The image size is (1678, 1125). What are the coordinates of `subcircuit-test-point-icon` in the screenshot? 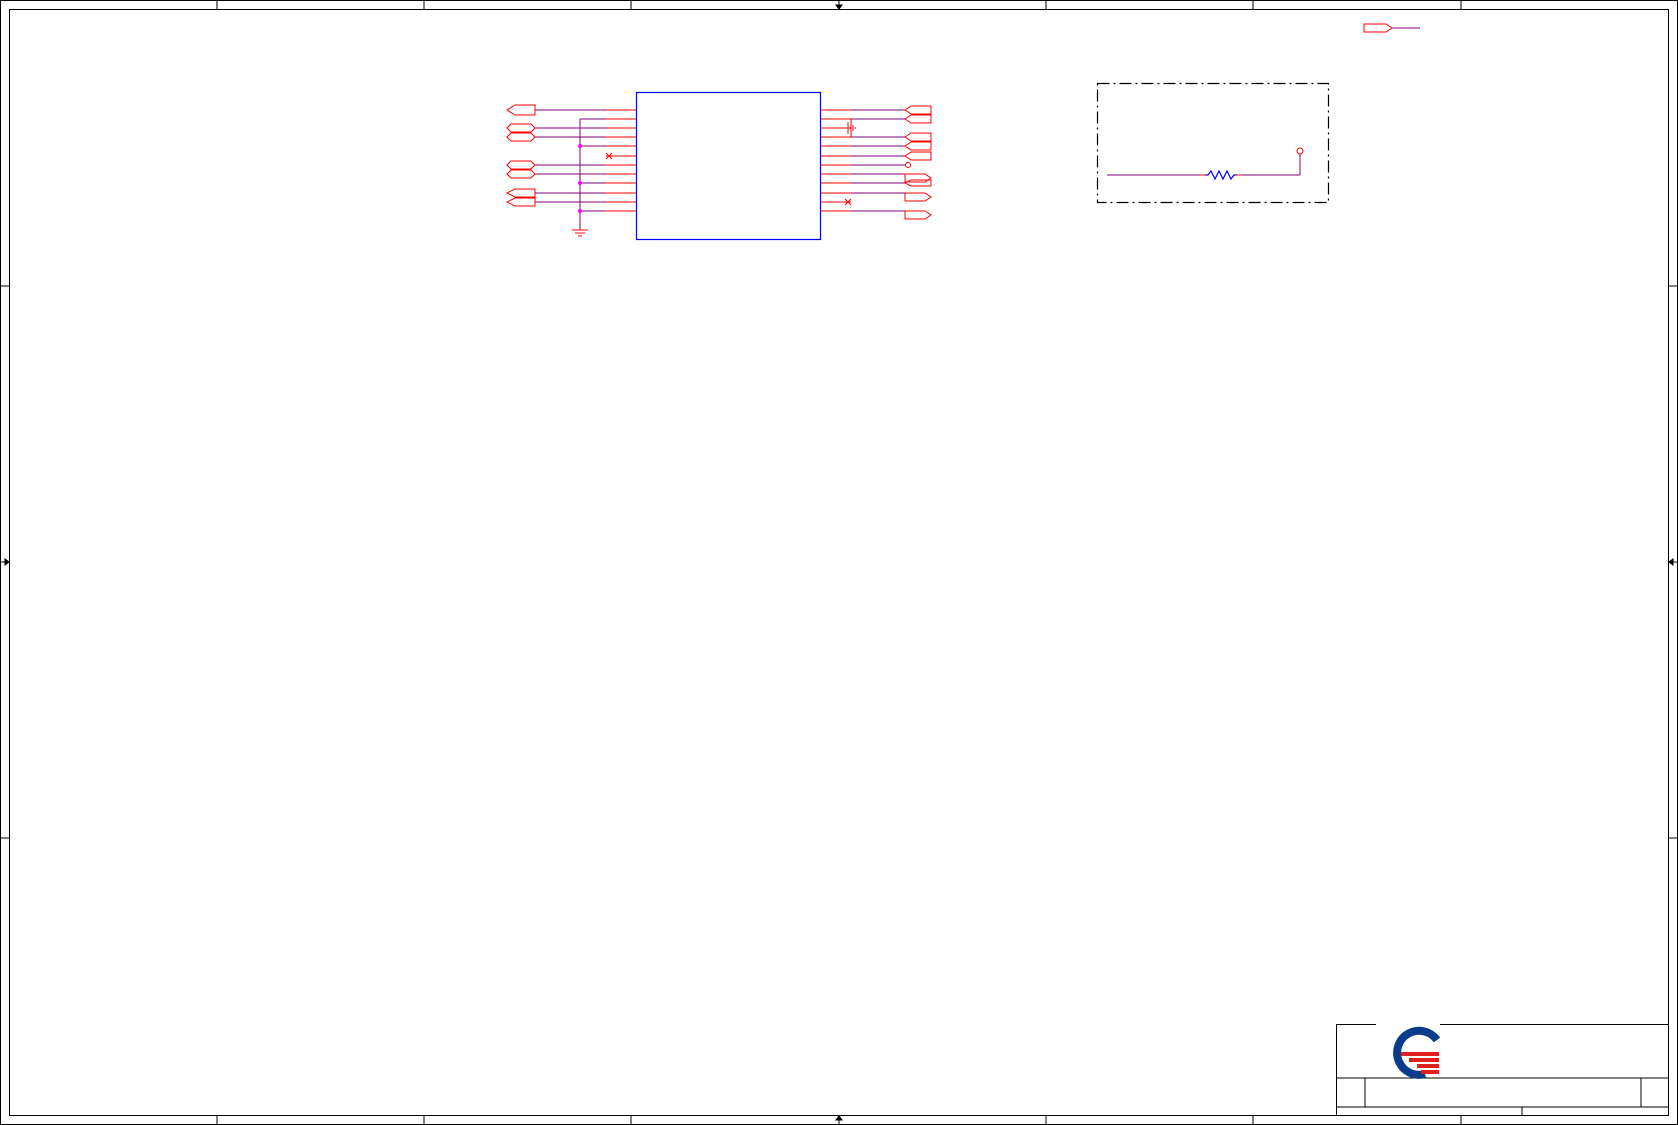 It's located at (1300, 151).